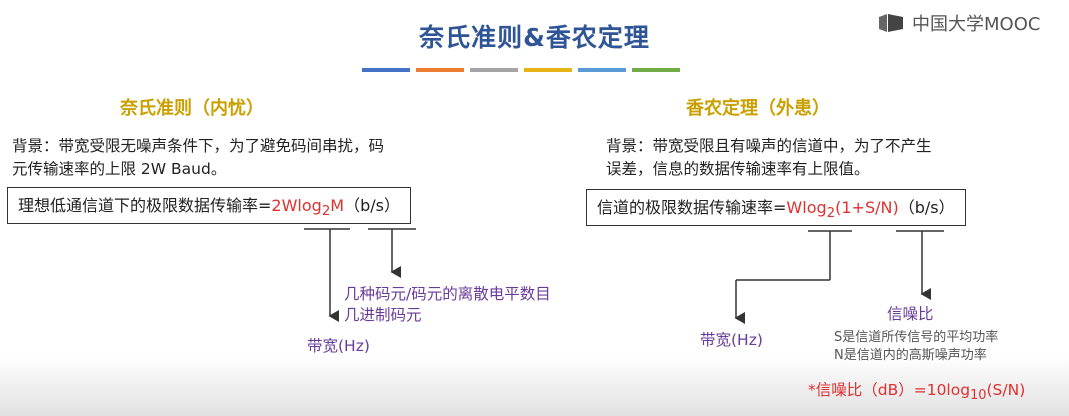 This screenshot has width=1069, height=416. I want to click on shannon-snr-note-line1: S是信道所传信号的平均功率, so click(916, 337).